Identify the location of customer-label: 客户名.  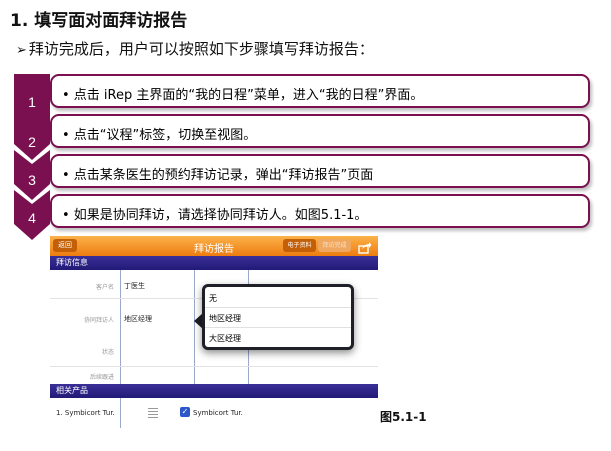
(104, 287).